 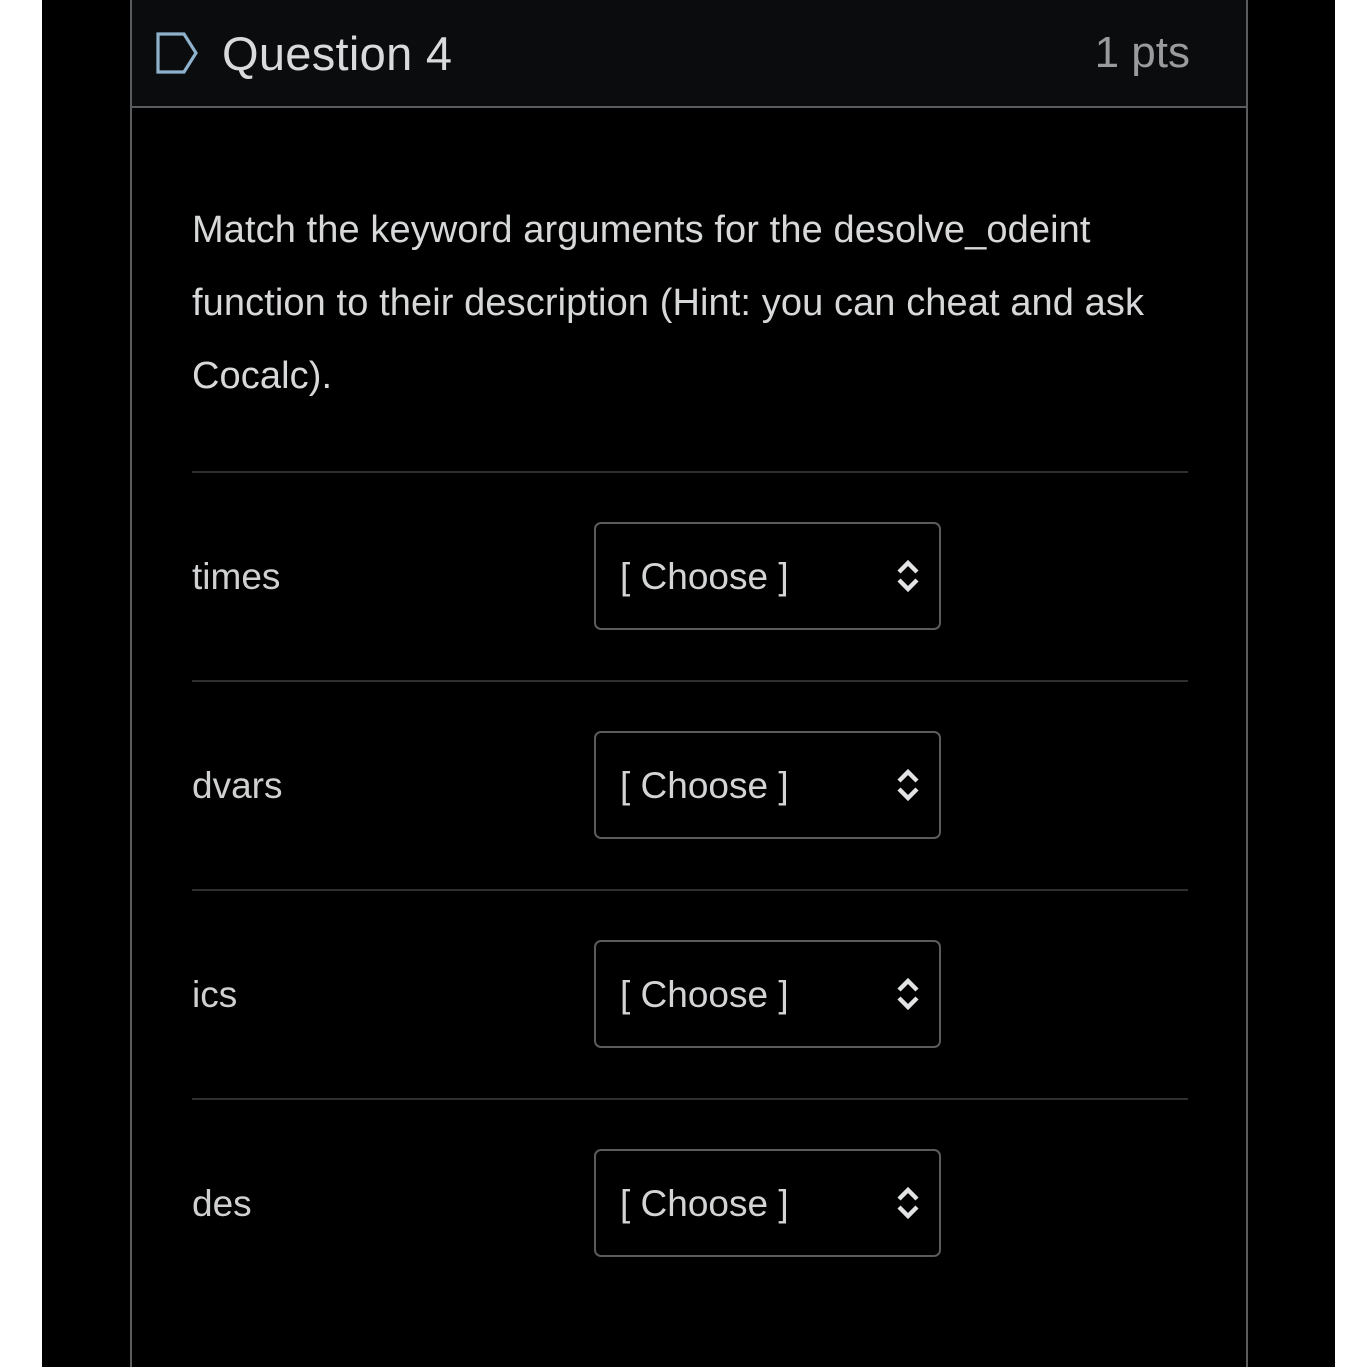 I want to click on match-answer-dropdown-times: [ Choose ], so click(x=767, y=576).